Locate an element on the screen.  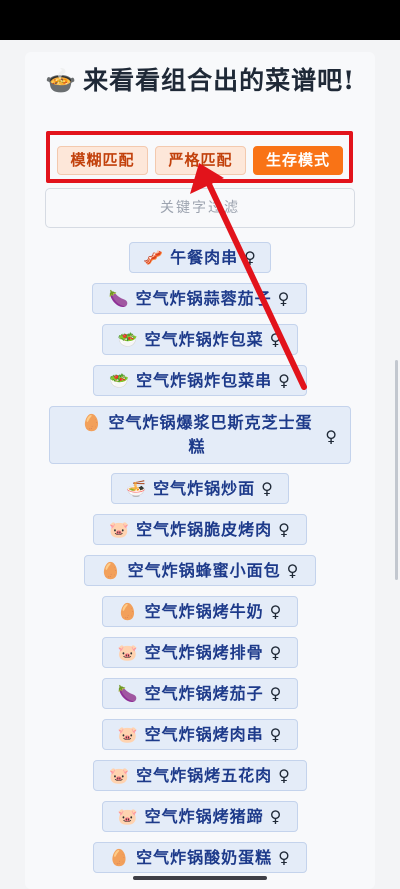
recipe-item: 🍜 空气炸锅炒面 ♀ is located at coordinates (200, 488).